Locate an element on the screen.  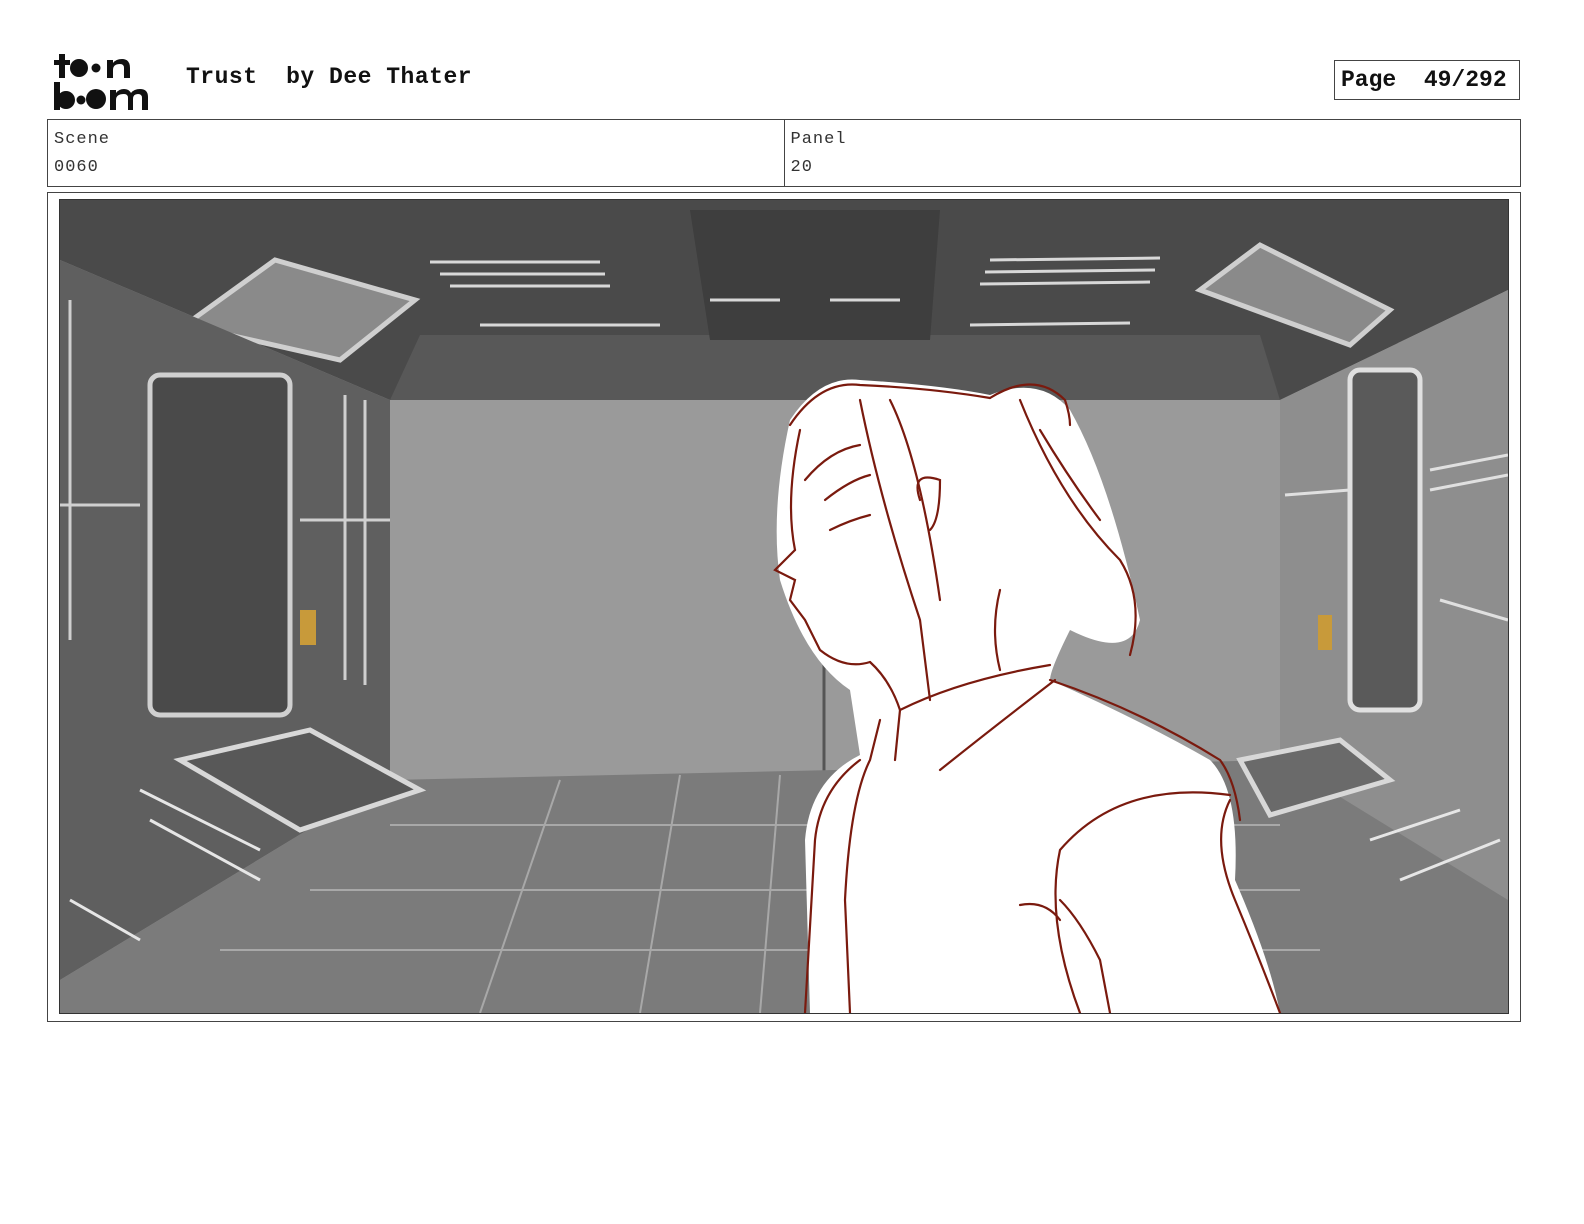
toon-boom-logo is located at coordinates (101, 82).